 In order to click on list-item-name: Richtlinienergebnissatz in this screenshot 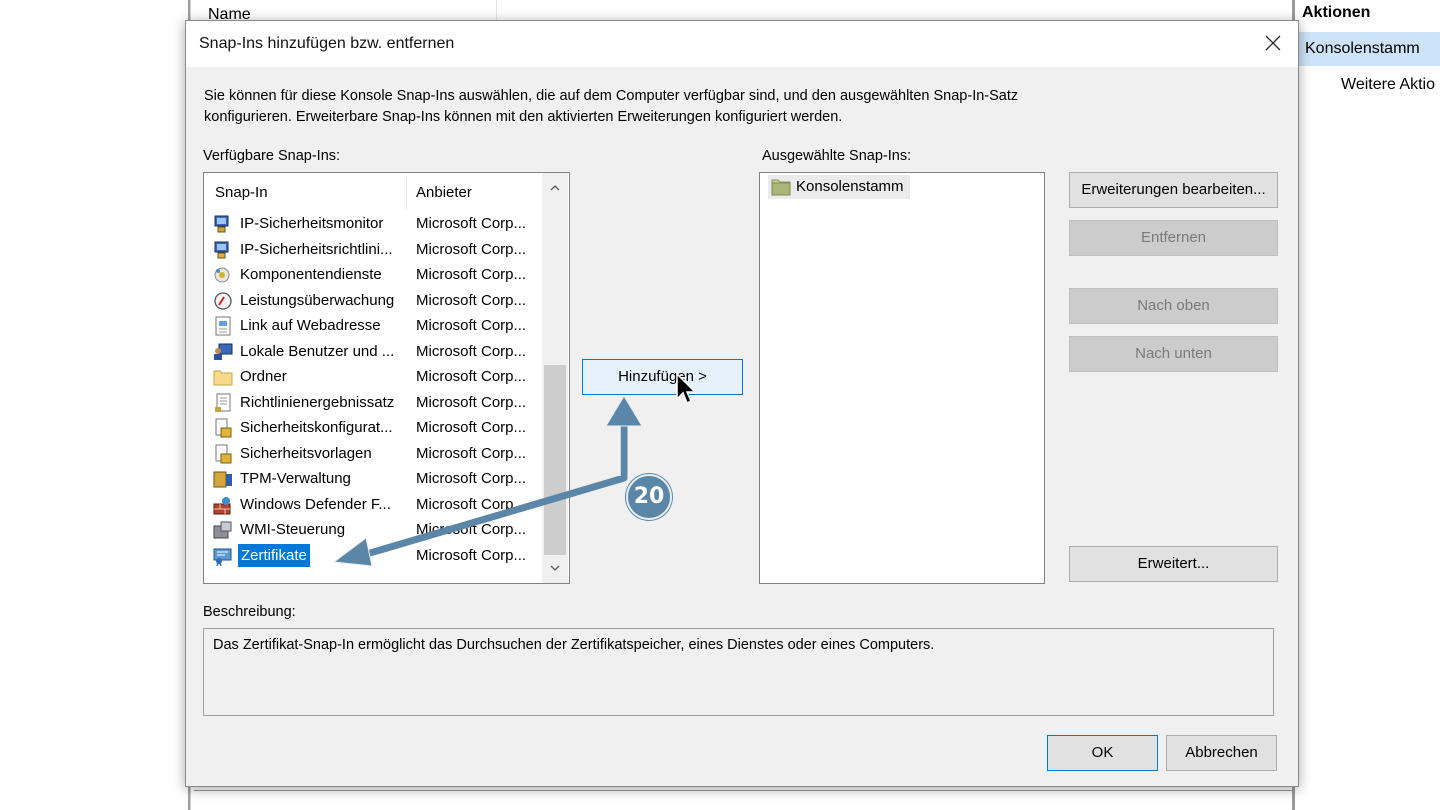, I will do `click(317, 402)`.